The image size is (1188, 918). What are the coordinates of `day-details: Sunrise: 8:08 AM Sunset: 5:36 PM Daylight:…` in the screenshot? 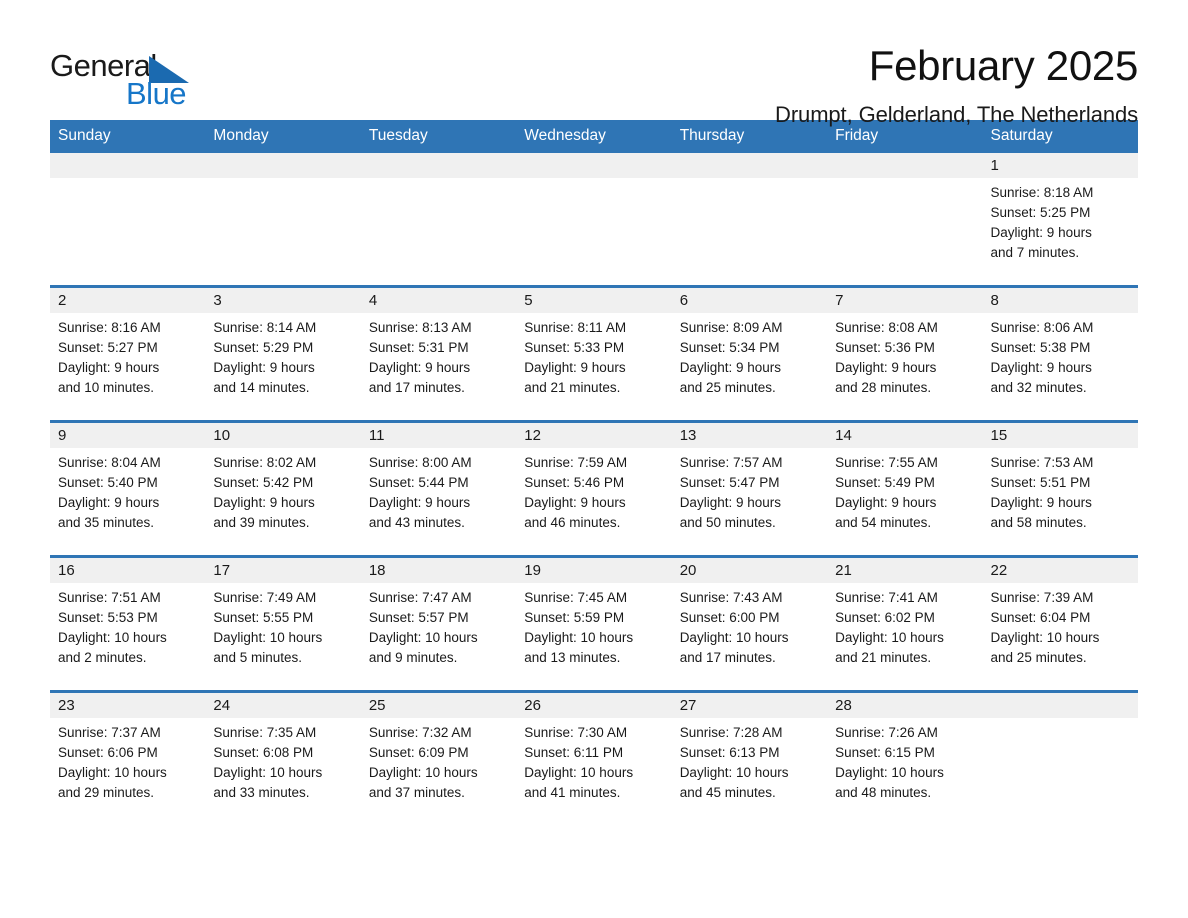 It's located at (904, 355).